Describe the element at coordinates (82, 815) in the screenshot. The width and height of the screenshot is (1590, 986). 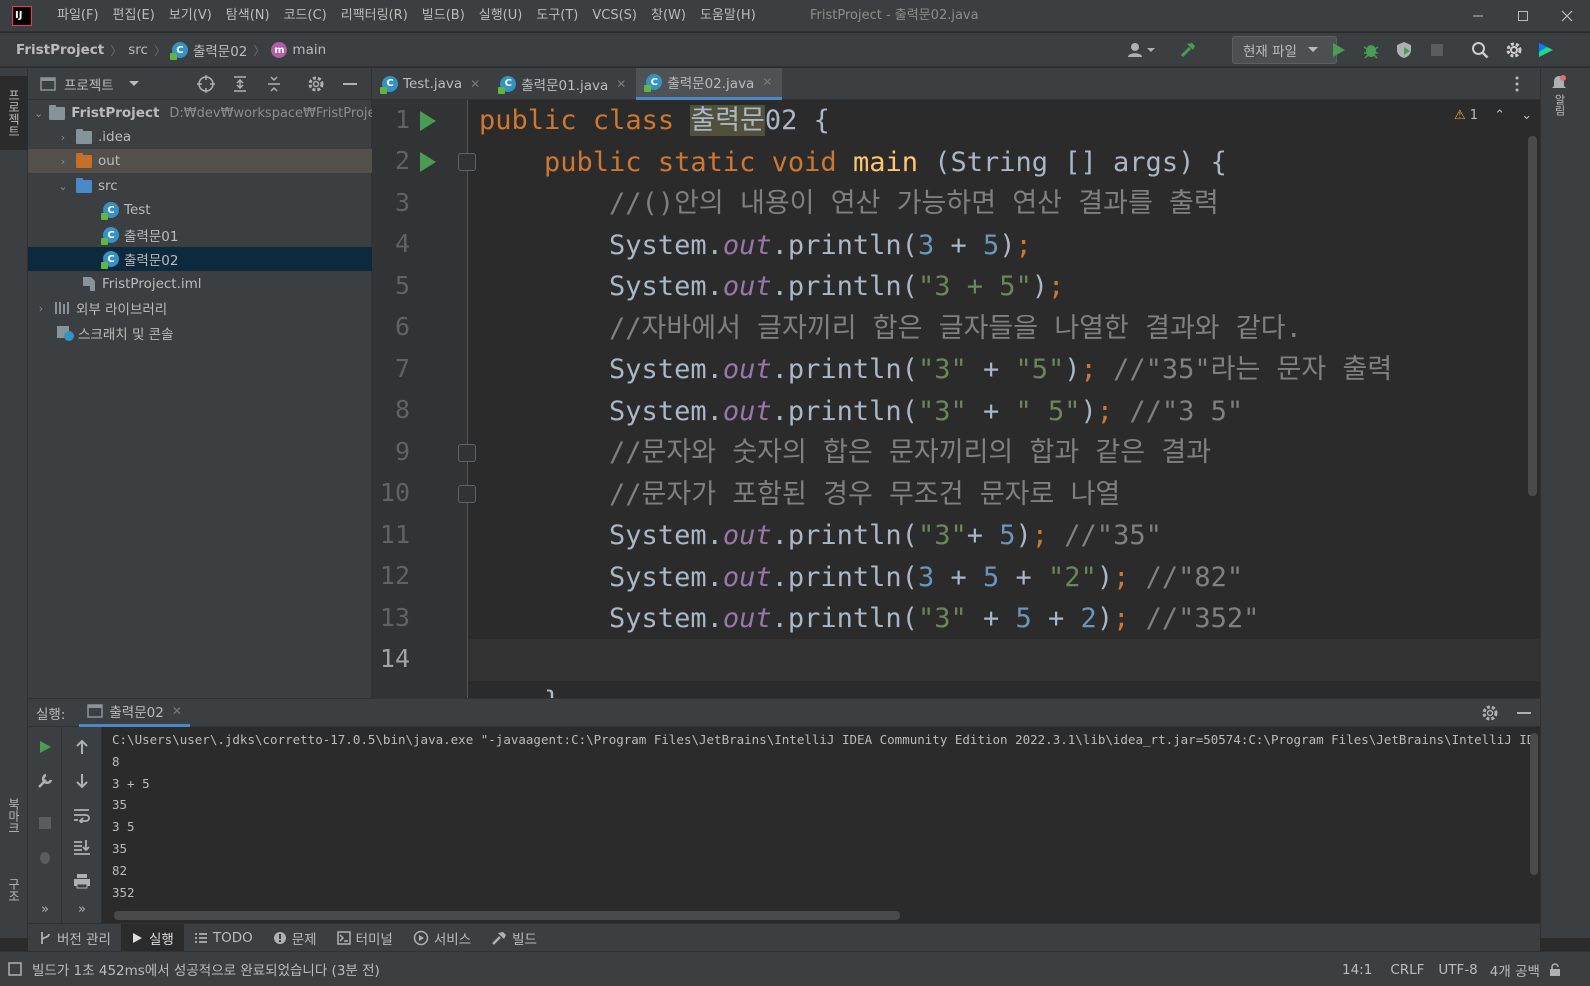
I see `soft-wrap-button` at that location.